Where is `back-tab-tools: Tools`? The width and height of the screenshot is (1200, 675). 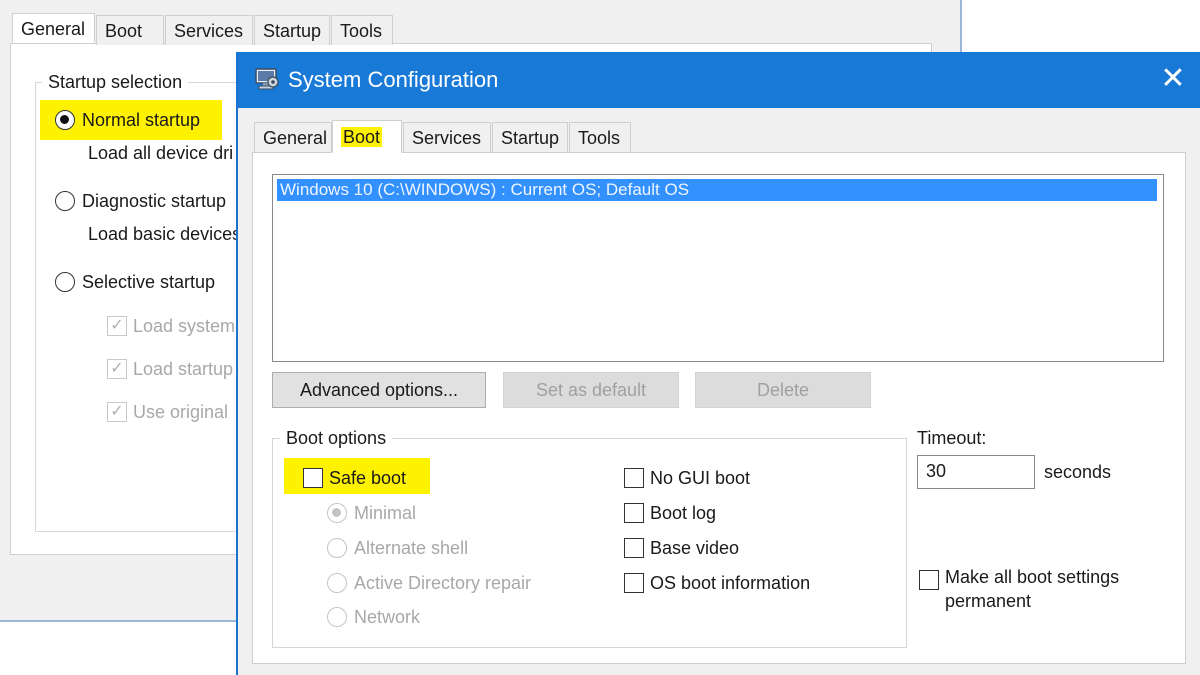
back-tab-tools: Tools is located at coordinates (362, 30).